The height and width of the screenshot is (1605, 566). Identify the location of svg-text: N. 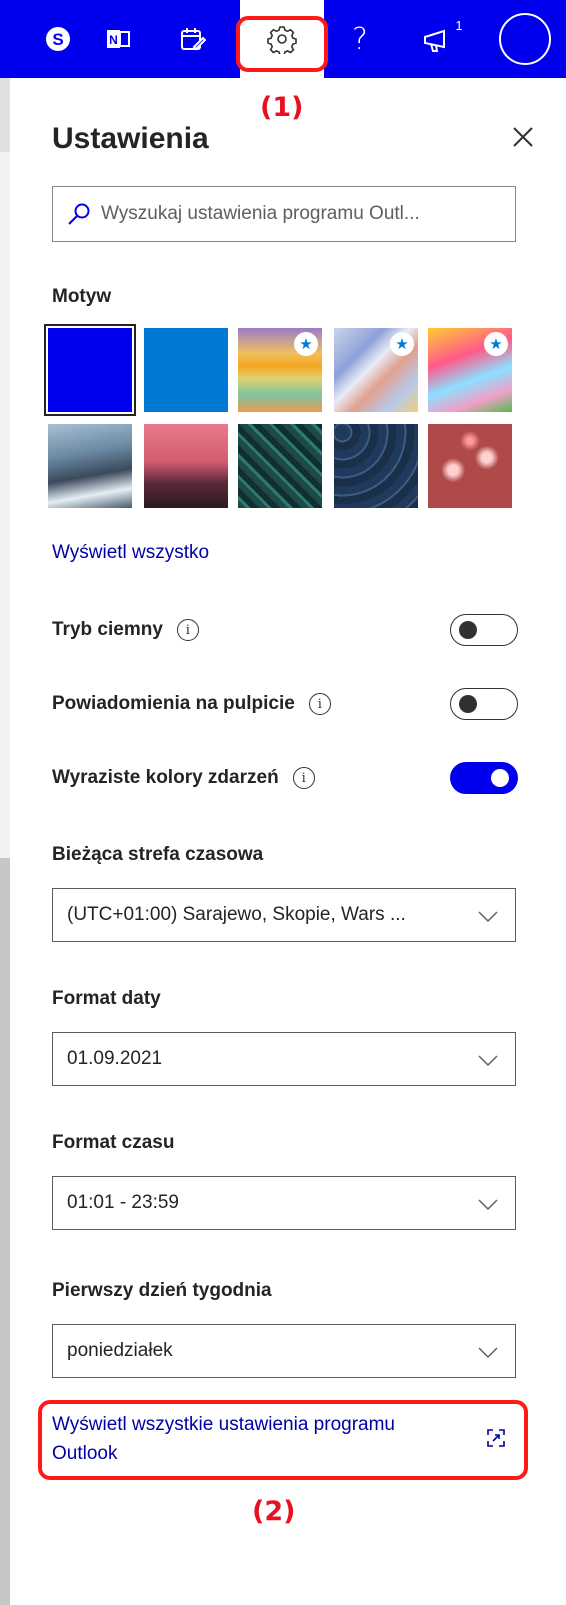
(113, 40).